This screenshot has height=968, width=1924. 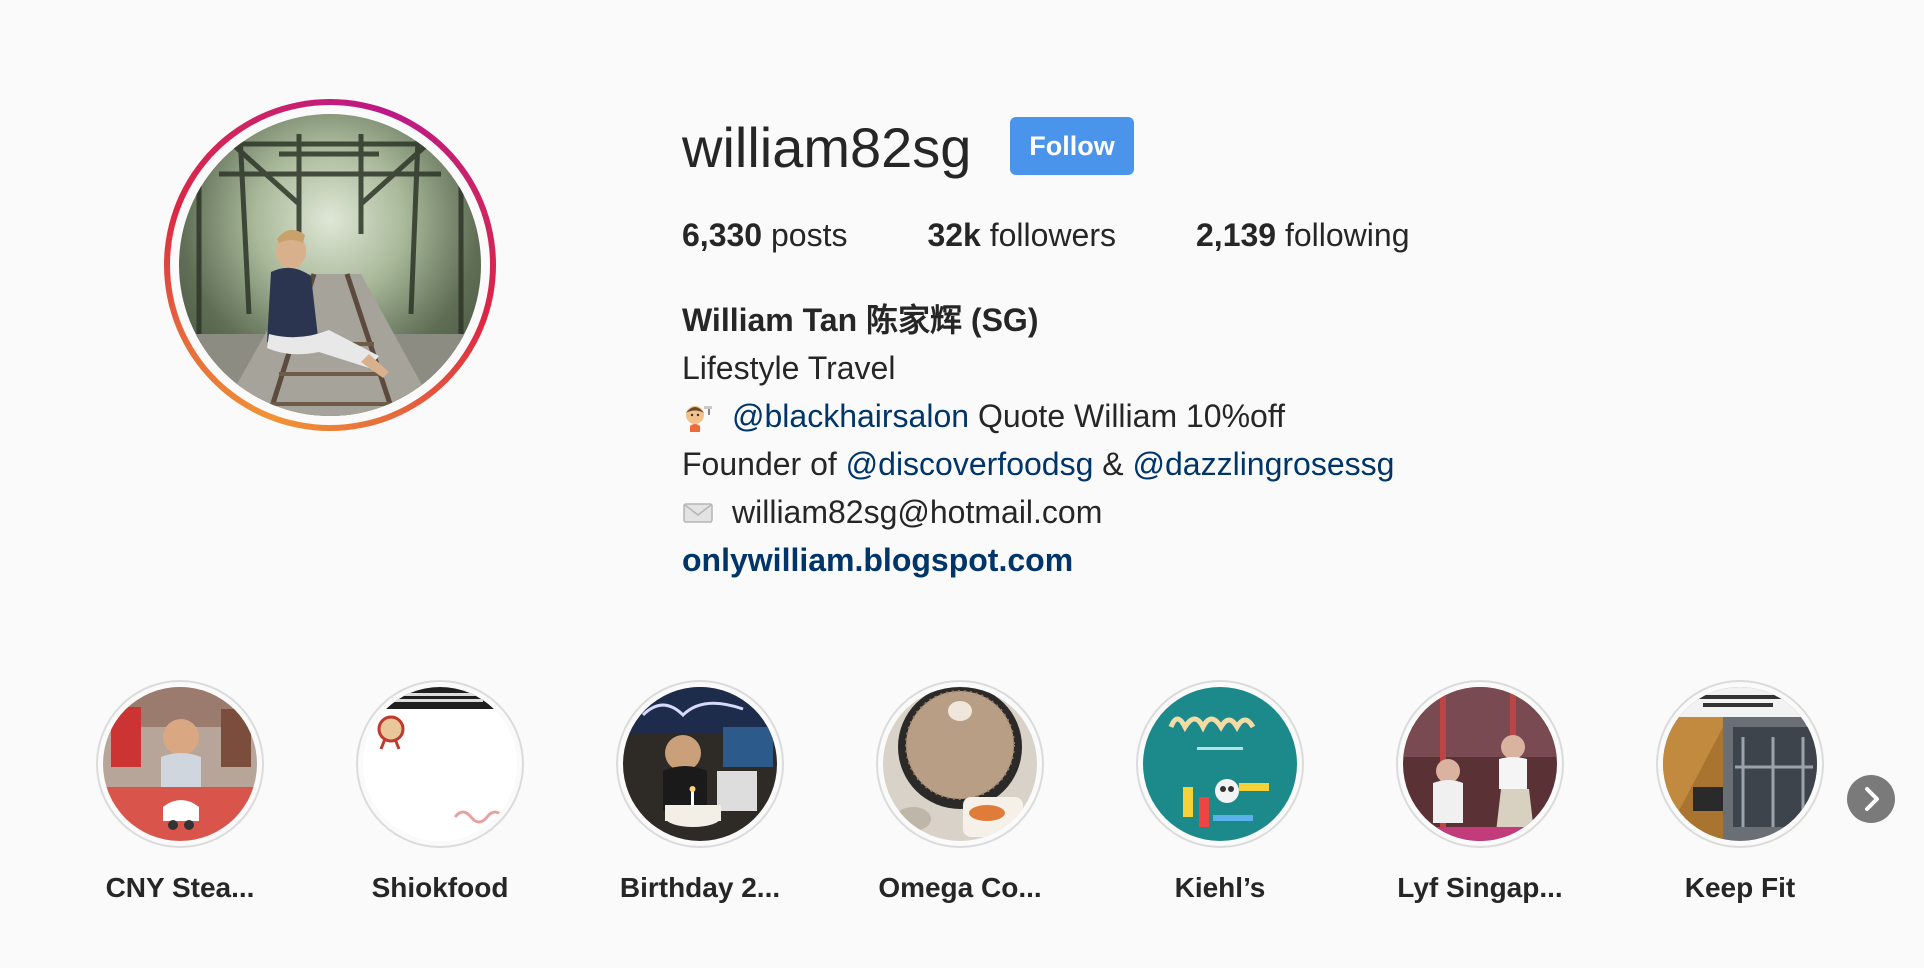 I want to click on posts-label: posts, so click(x=809, y=235).